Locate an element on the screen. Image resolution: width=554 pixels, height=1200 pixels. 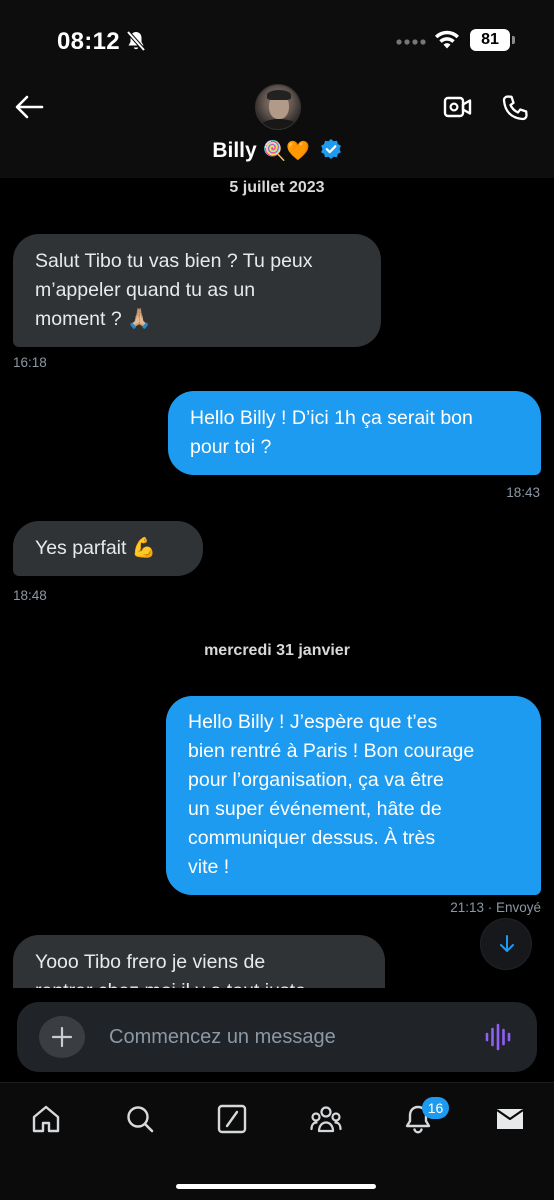
signal-icon is located at coordinates (411, 42).